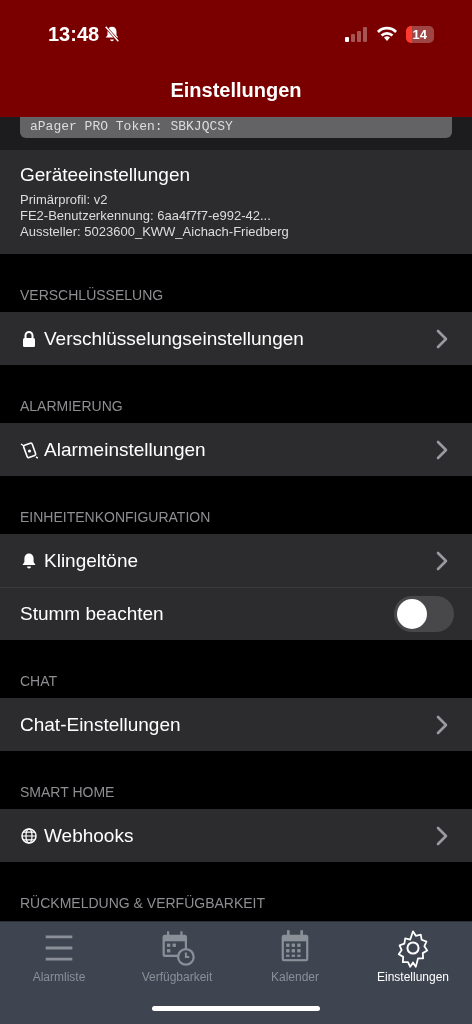 Image resolution: width=472 pixels, height=1024 pixels. What do you see at coordinates (236, 202) in the screenshot?
I see `device-card: Geräteeinstellungen Primärprofil: v2 FE2-Benutzerkennung: 6aa4f7f7-e992-42... Aussteller: 5023600_KWW_Aichach-Friedberg` at bounding box center [236, 202].